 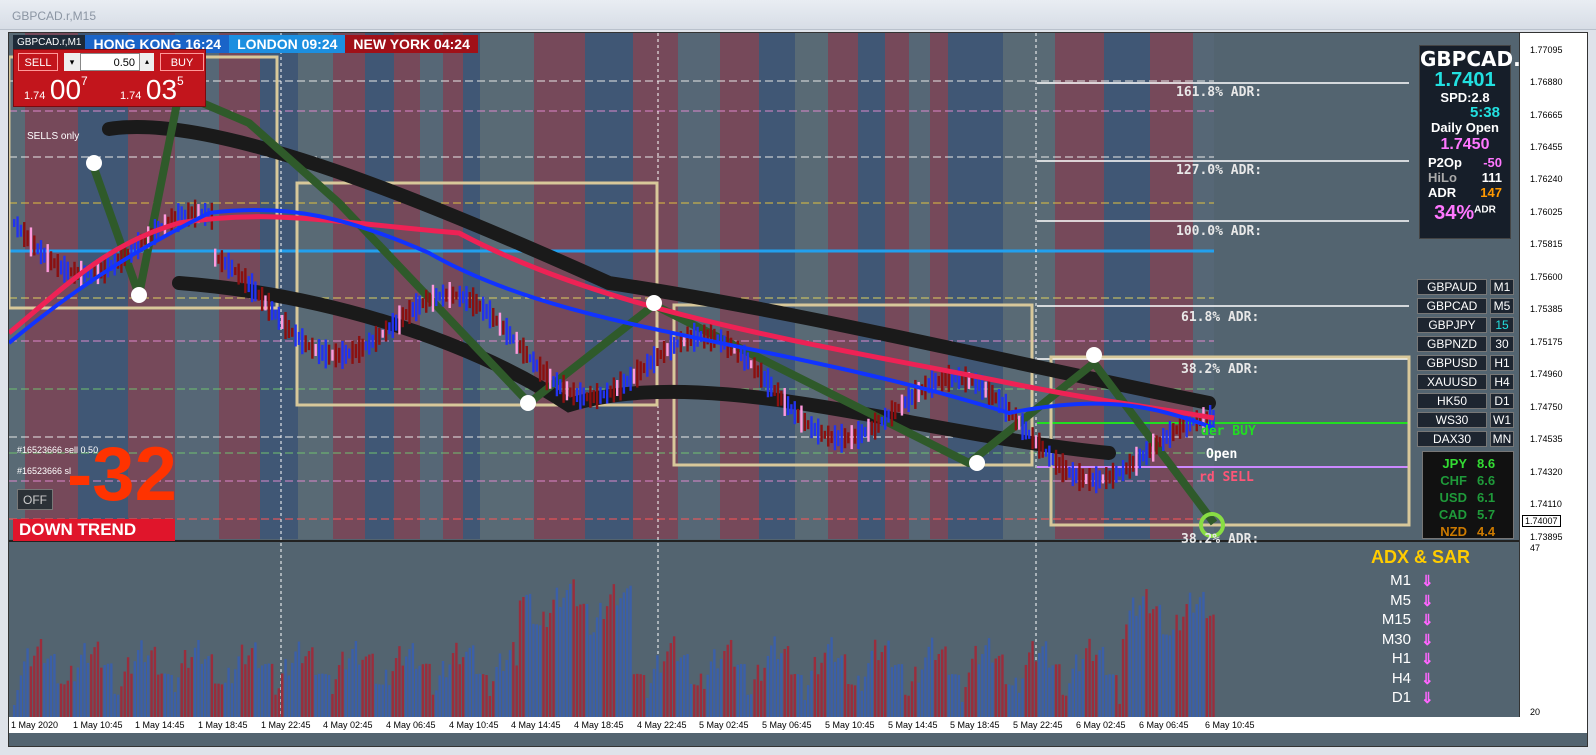 What do you see at coordinates (1452, 439) in the screenshot?
I see `symbol-button-dax30: DAX30` at bounding box center [1452, 439].